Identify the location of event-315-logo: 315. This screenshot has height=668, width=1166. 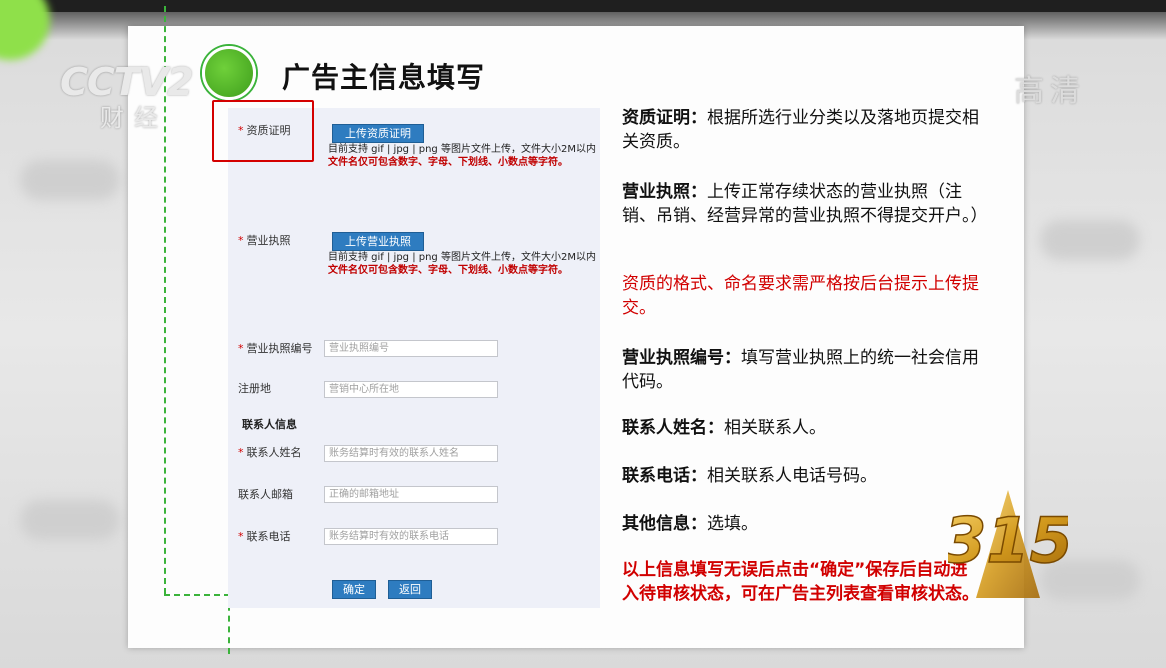
(1008, 544).